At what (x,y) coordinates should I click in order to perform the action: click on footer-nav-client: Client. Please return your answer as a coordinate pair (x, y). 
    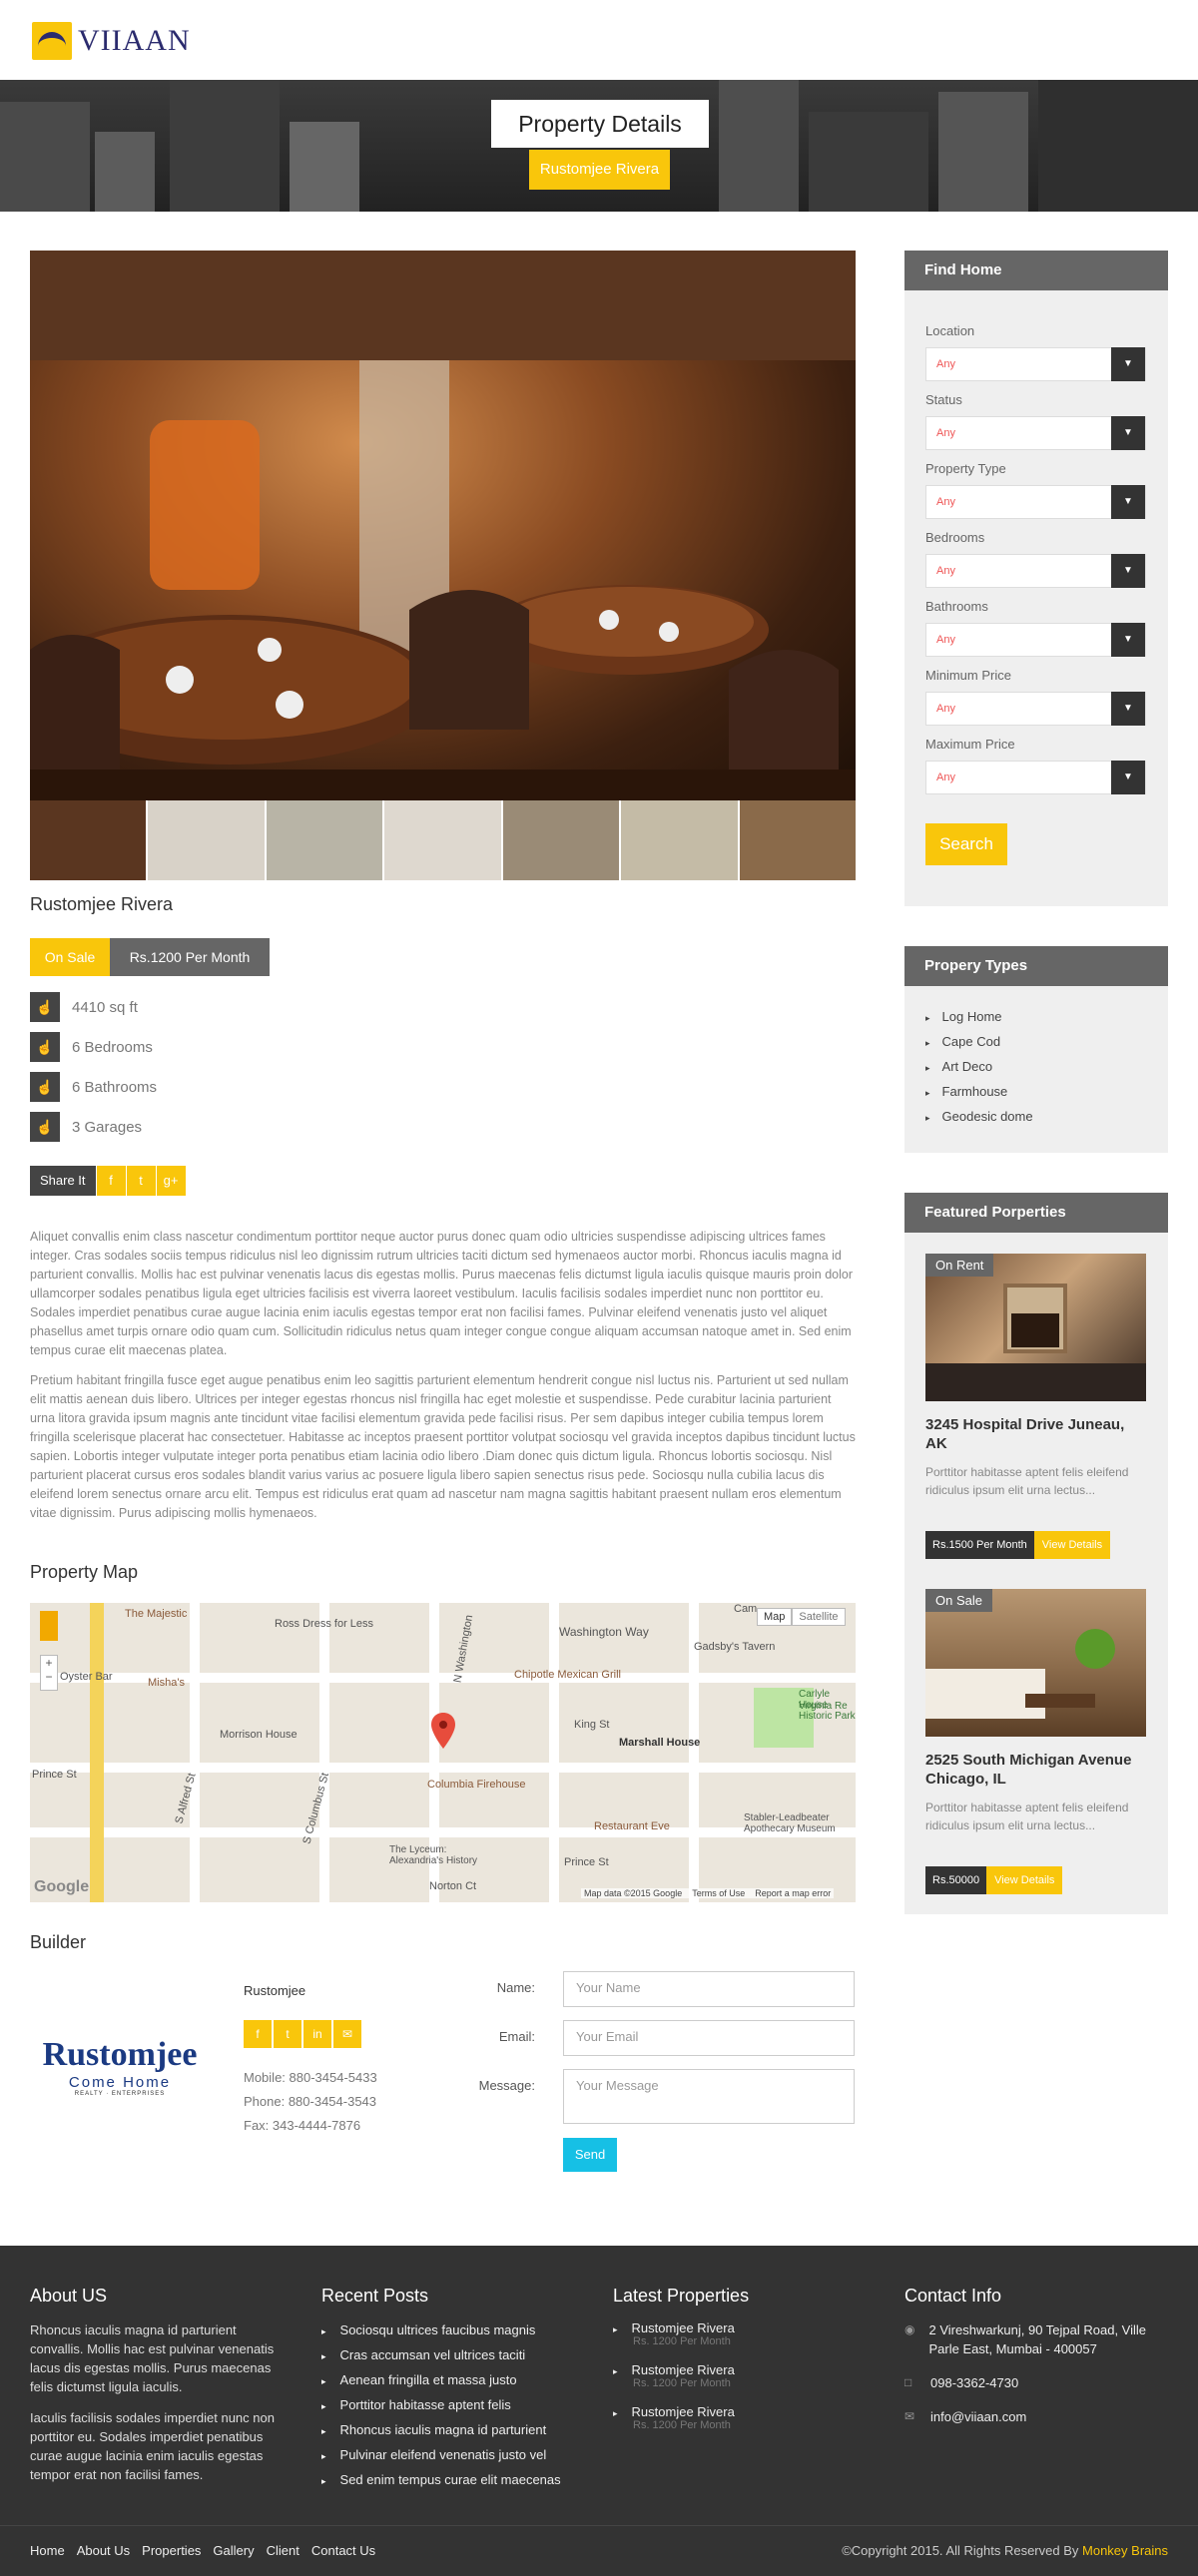
    Looking at the image, I should click on (283, 2551).